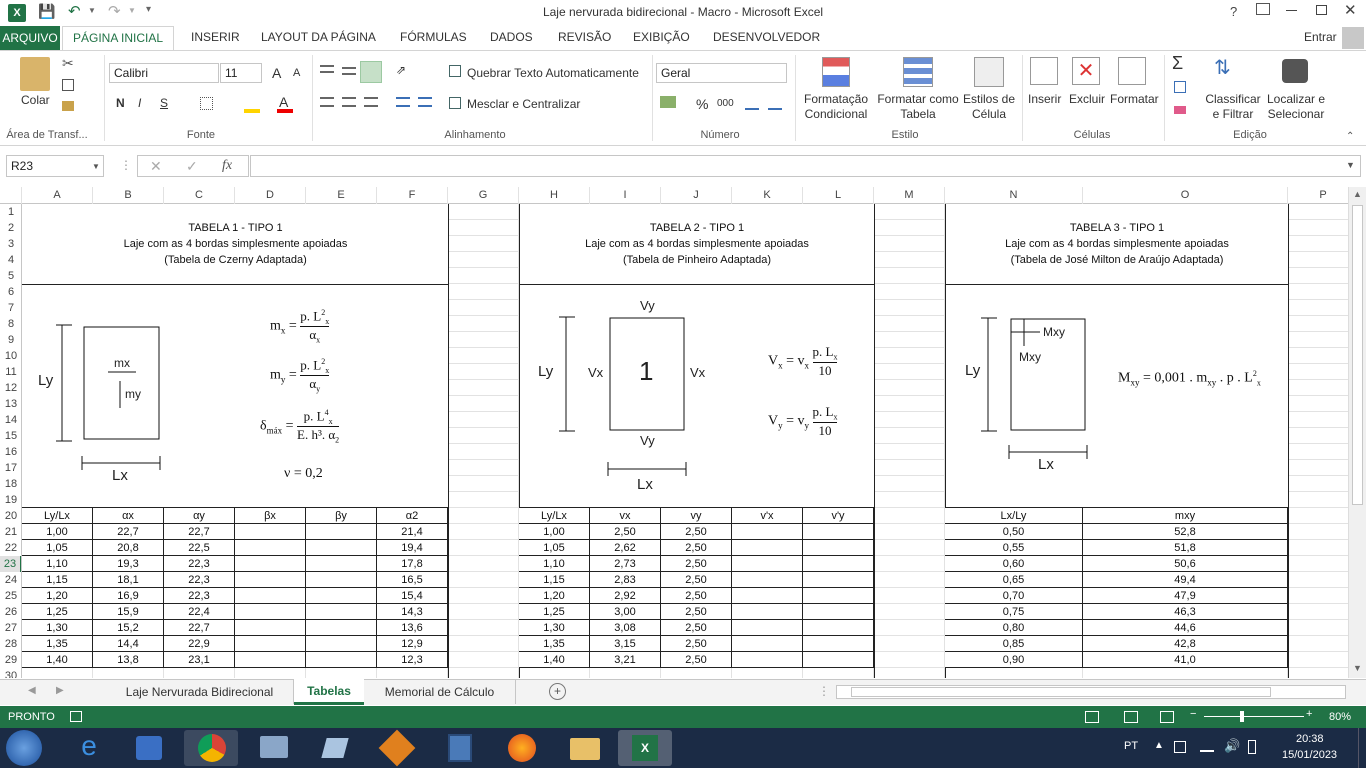 This screenshot has height=768, width=1366. I want to click on fill-icon, so click(1180, 87).